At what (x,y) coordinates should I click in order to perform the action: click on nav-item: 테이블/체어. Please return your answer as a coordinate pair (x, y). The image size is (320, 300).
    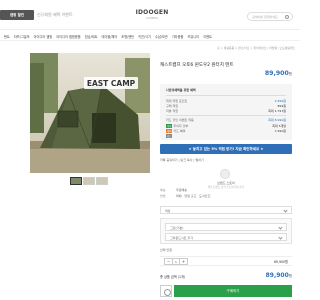
    Looking at the image, I should click on (110, 36).